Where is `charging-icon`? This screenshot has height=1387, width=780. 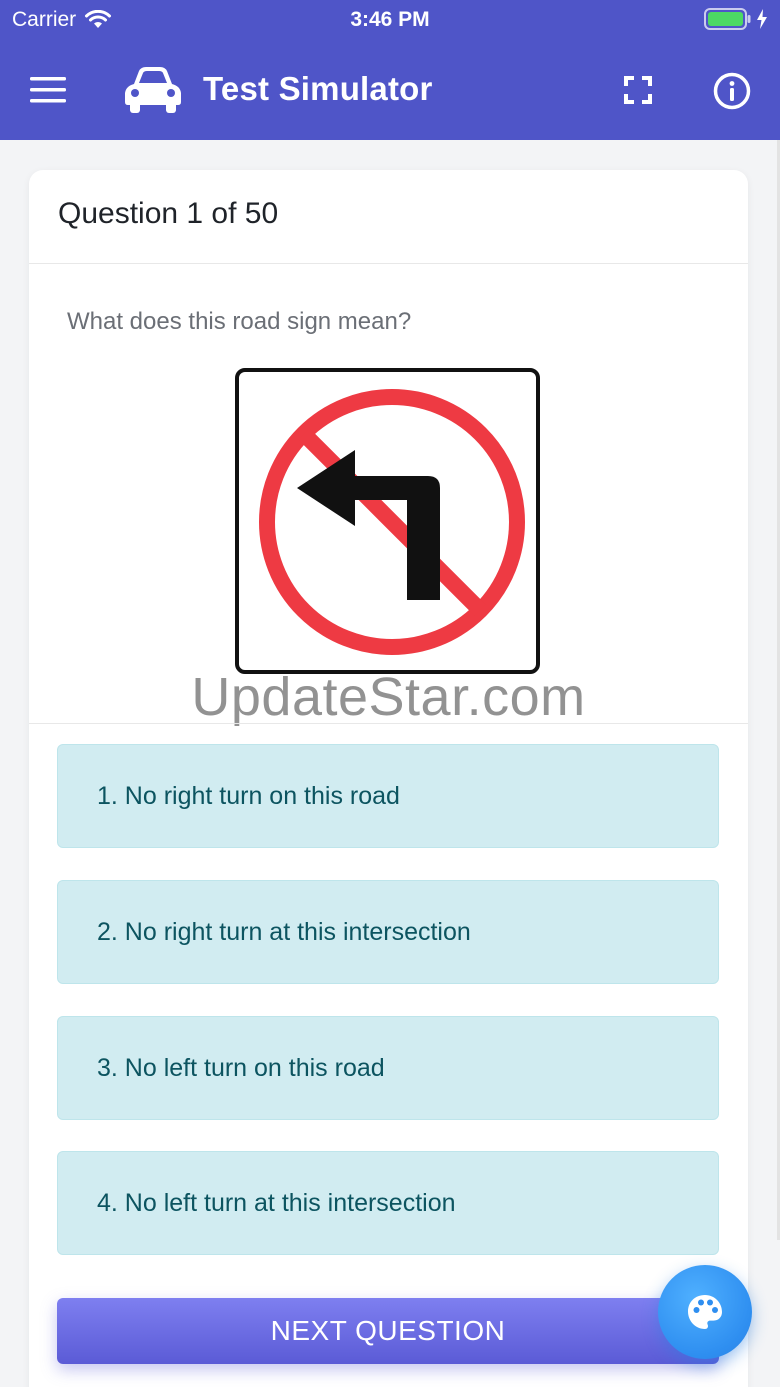 charging-icon is located at coordinates (762, 19).